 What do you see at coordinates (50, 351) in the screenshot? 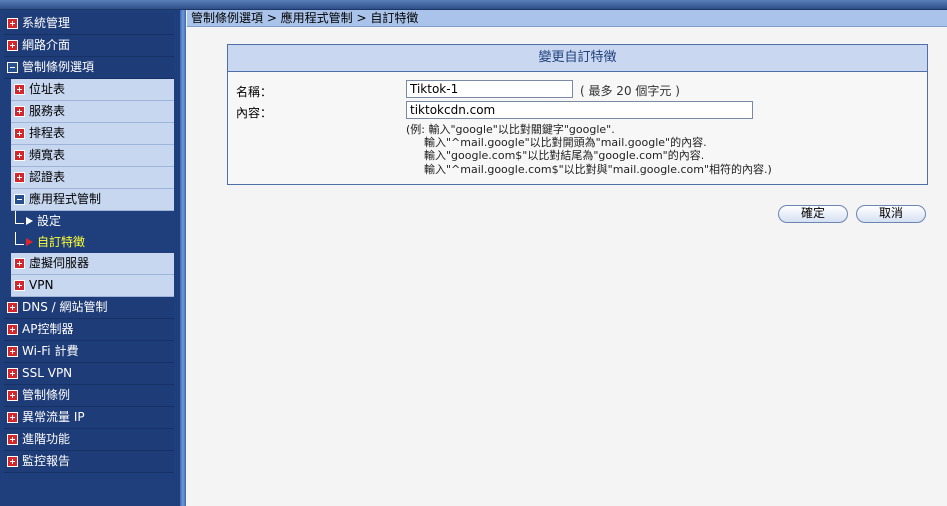
I see `sidebar-item-label: Wi-Fi 計費` at bounding box center [50, 351].